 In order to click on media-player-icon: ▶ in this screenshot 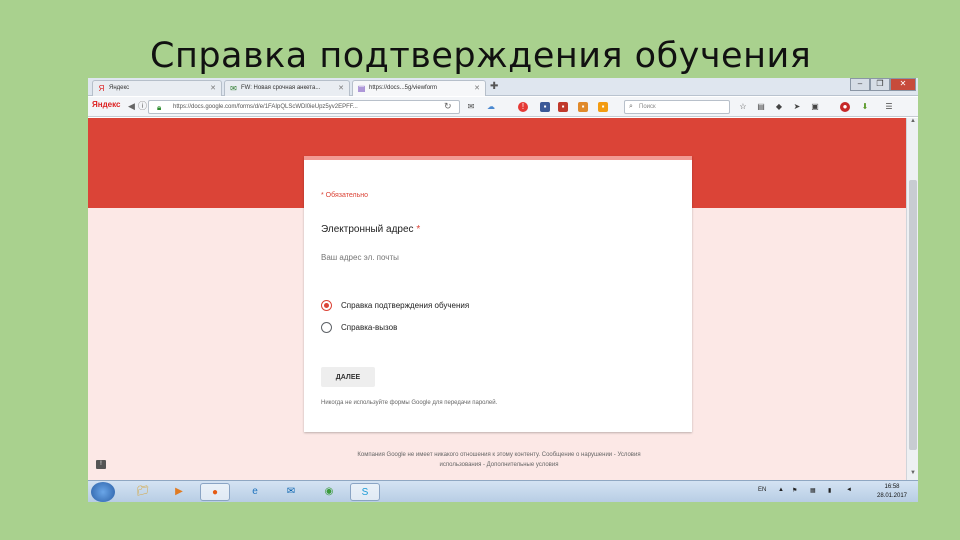, I will do `click(179, 492)`.